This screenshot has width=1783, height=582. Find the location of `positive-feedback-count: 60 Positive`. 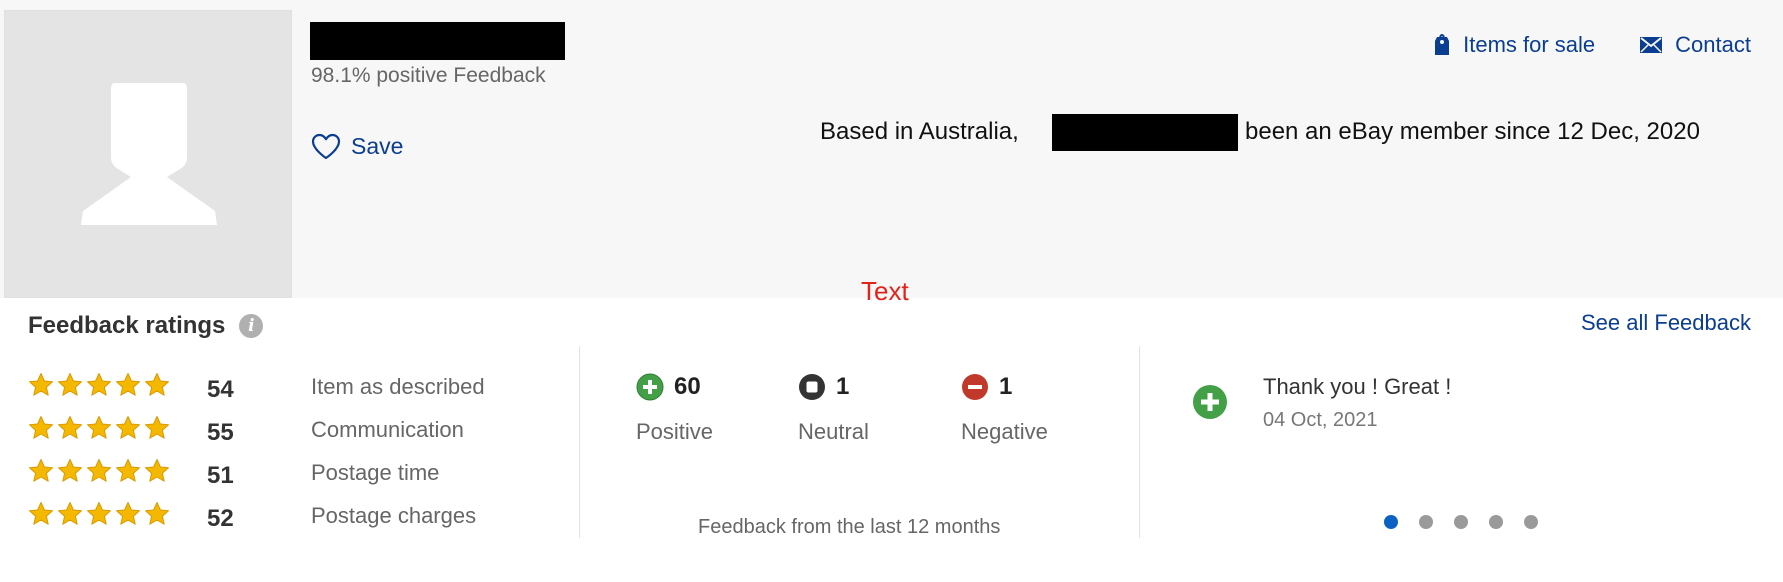

positive-feedback-count: 60 Positive is located at coordinates (674, 409).